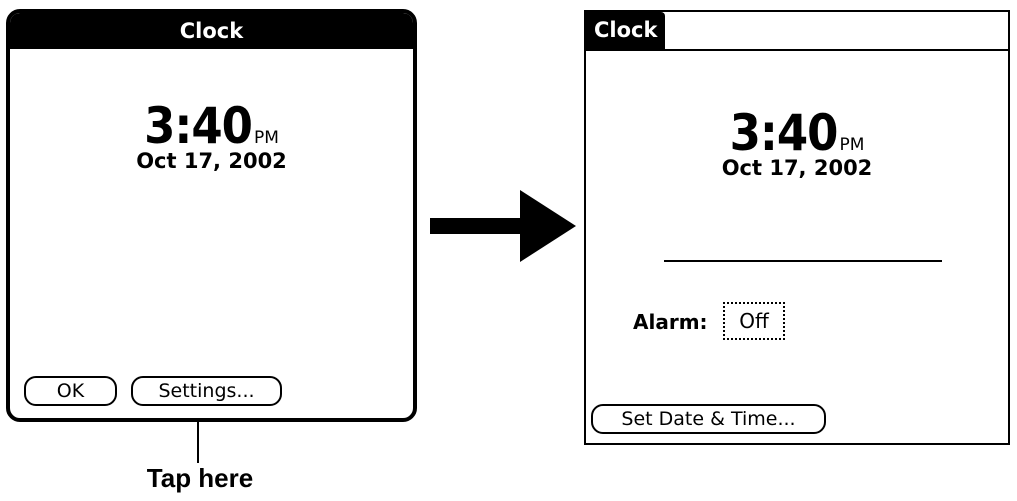 Image resolution: width=1017 pixels, height=501 pixels. I want to click on callout-label: Tap here, so click(200, 478).